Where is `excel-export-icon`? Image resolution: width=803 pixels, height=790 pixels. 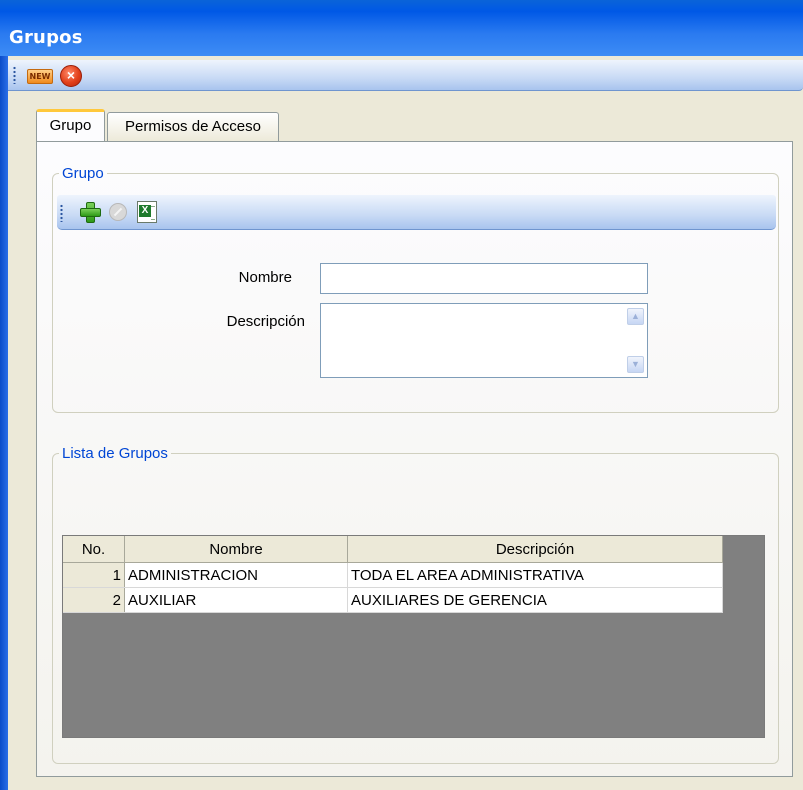
excel-export-icon is located at coordinates (147, 212).